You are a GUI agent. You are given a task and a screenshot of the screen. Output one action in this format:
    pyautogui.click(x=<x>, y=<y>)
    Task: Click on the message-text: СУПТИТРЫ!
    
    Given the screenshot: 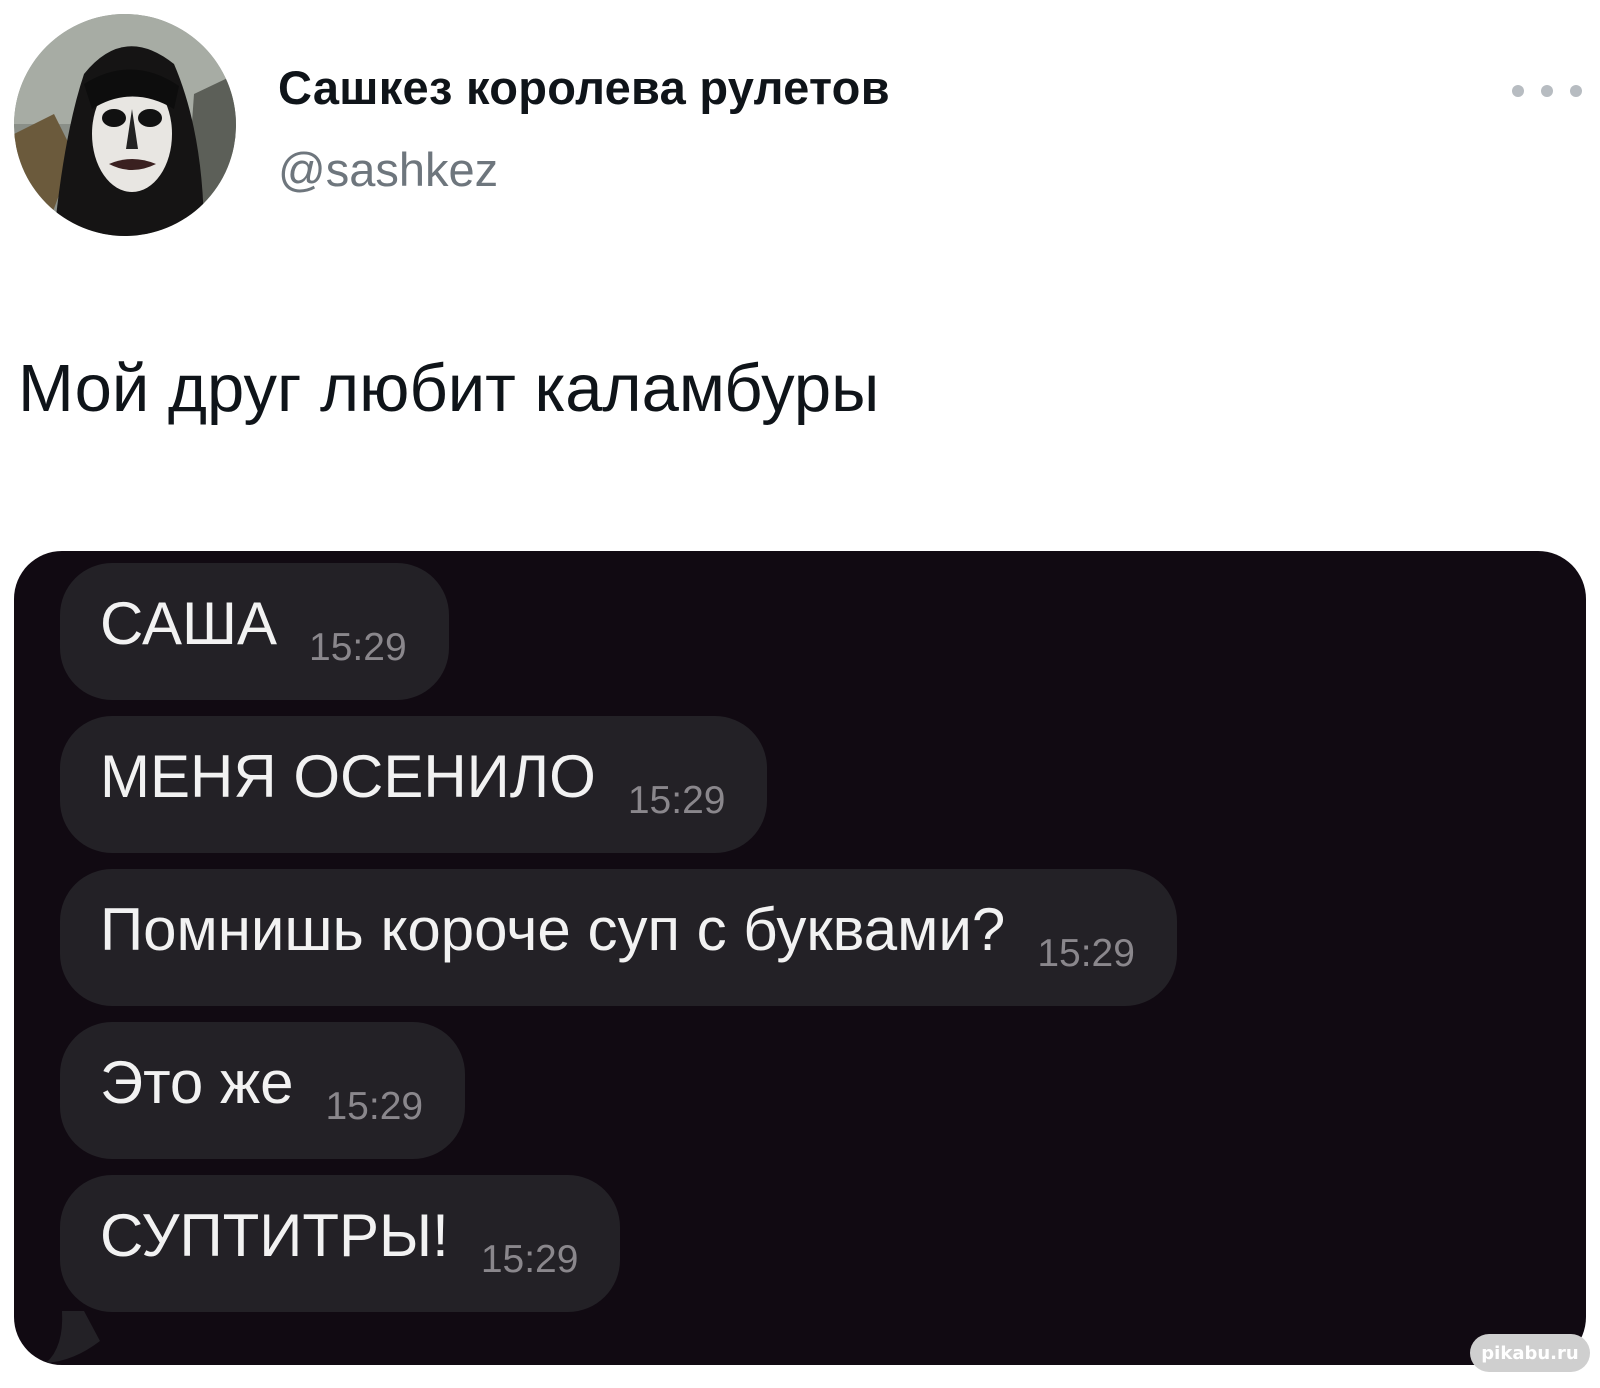 What is the action you would take?
    pyautogui.click(x=274, y=1235)
    